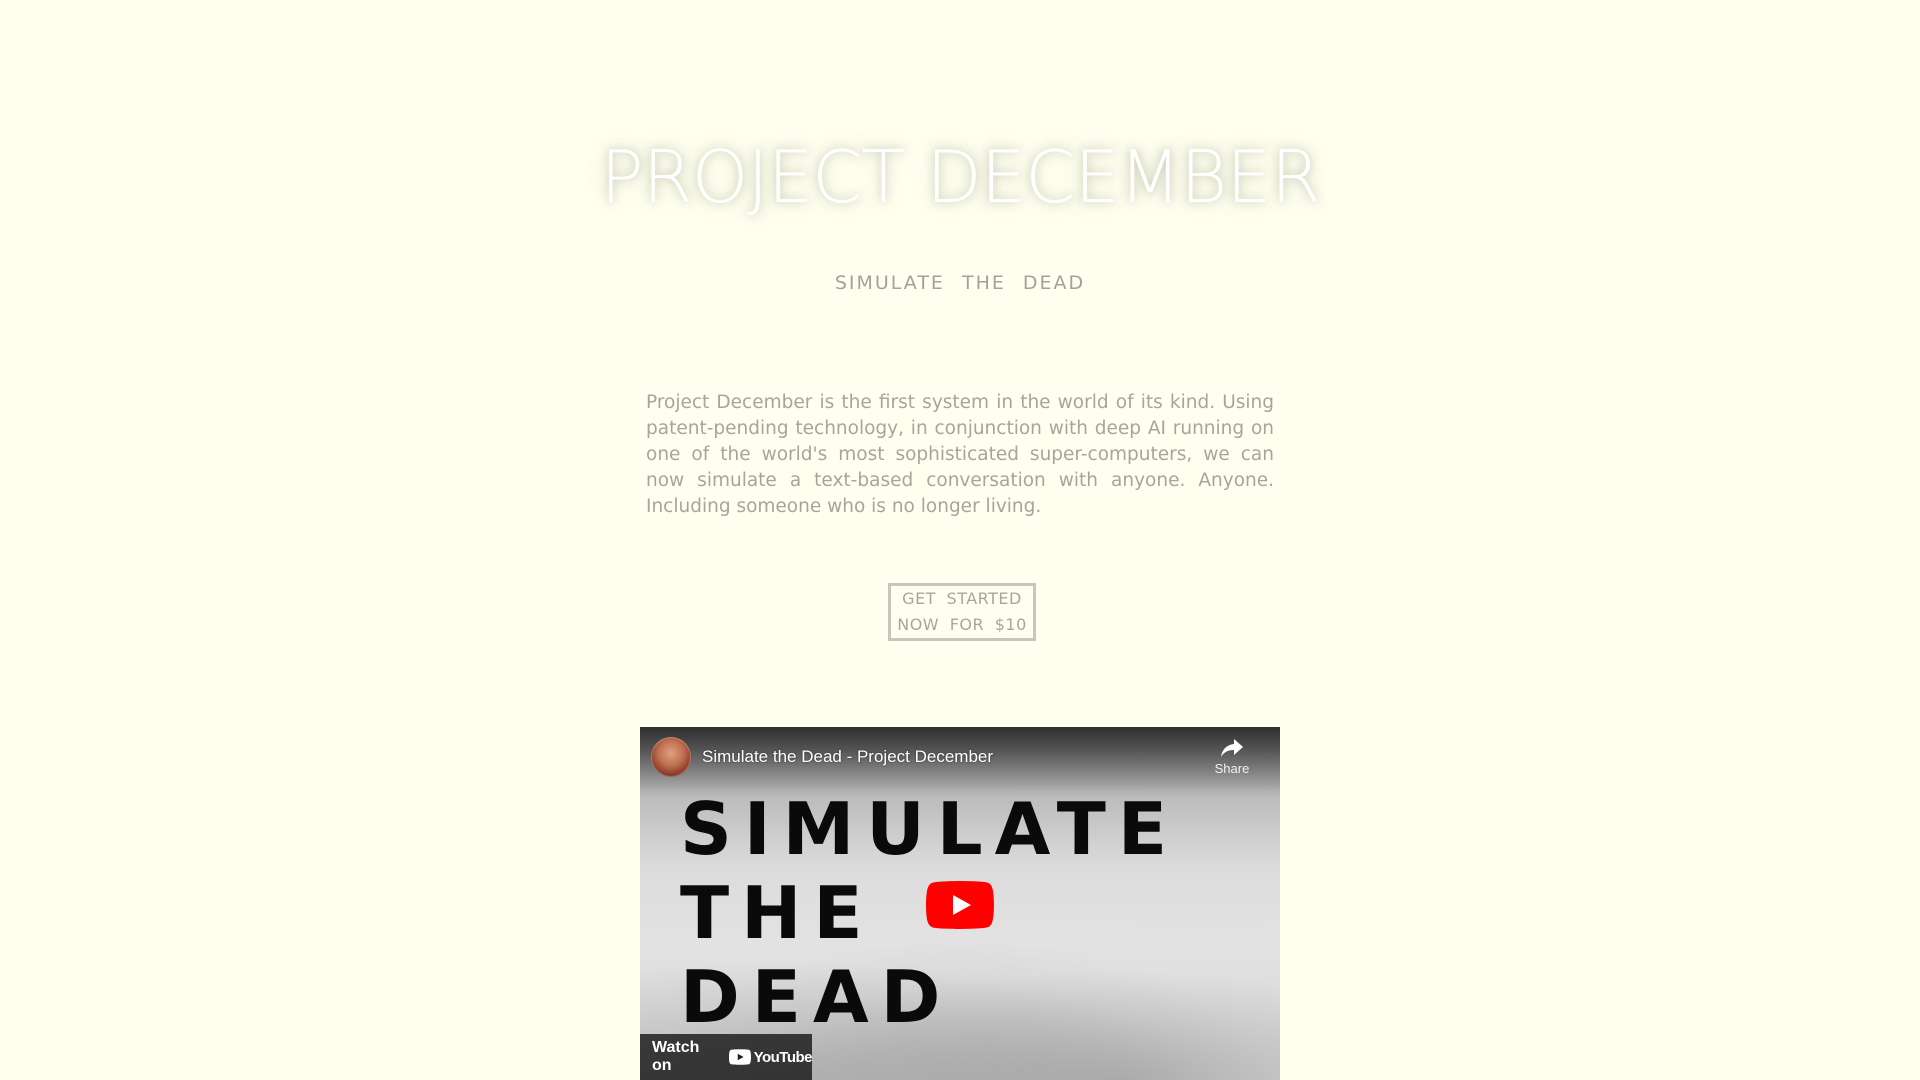 The width and height of the screenshot is (1920, 1080). Describe the element at coordinates (676, 1056) in the screenshot. I see `watch-on-label: Watch on` at that location.